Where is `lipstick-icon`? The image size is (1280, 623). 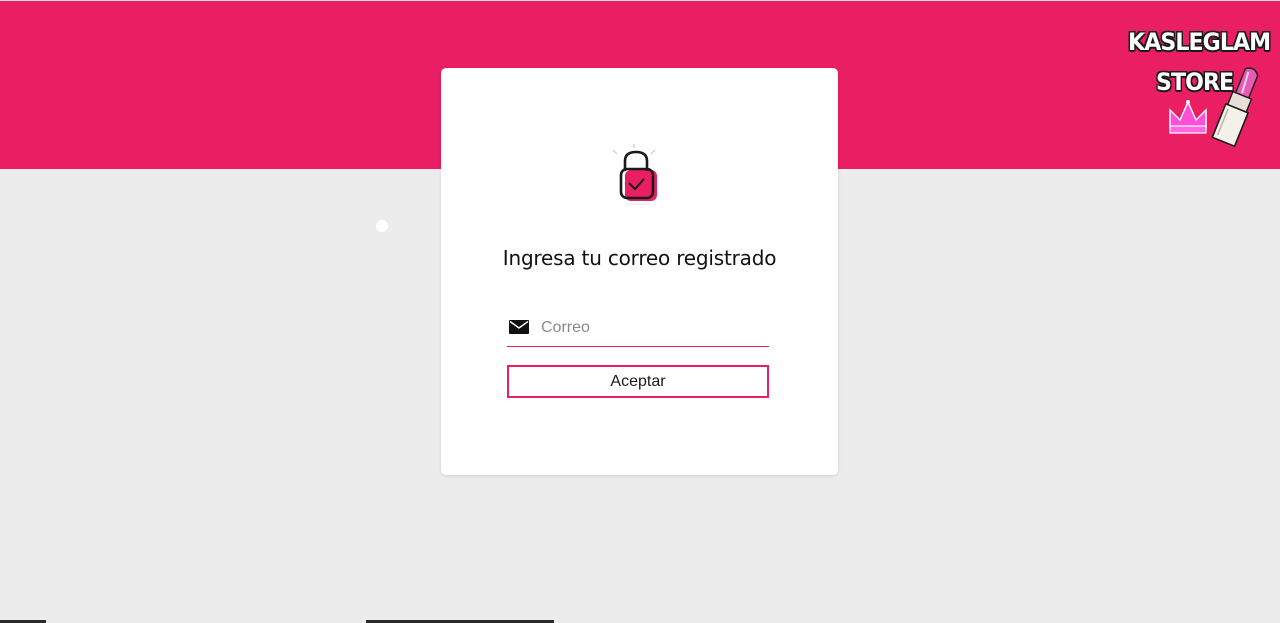
lipstick-icon is located at coordinates (1235, 107).